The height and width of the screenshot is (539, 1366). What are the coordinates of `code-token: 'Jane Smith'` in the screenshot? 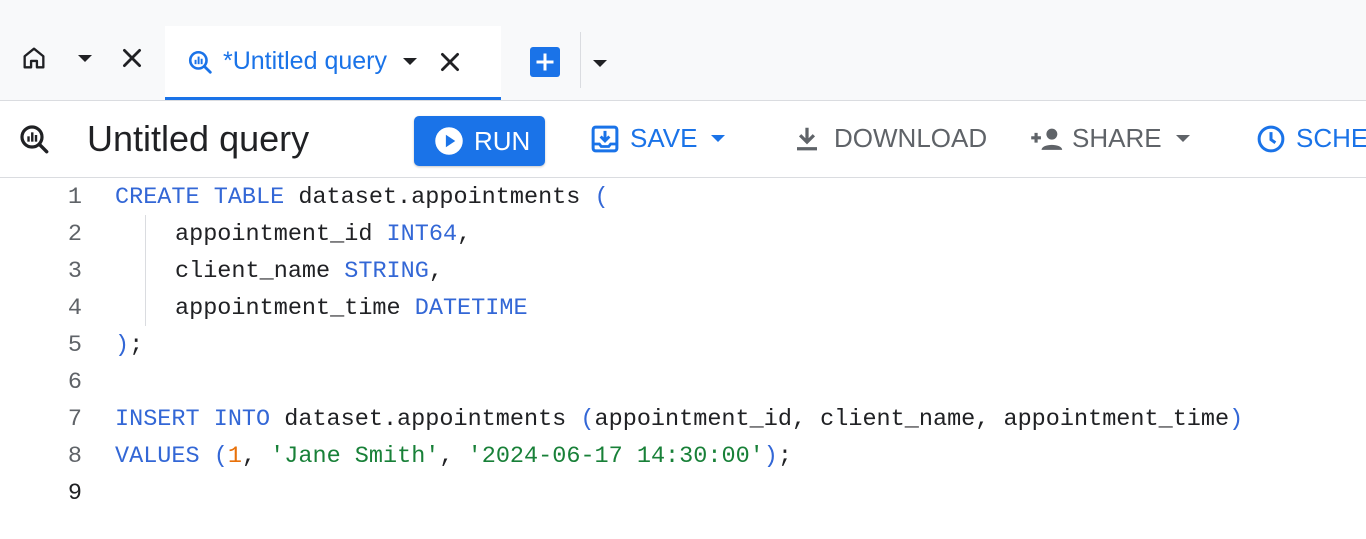 It's located at (355, 456).